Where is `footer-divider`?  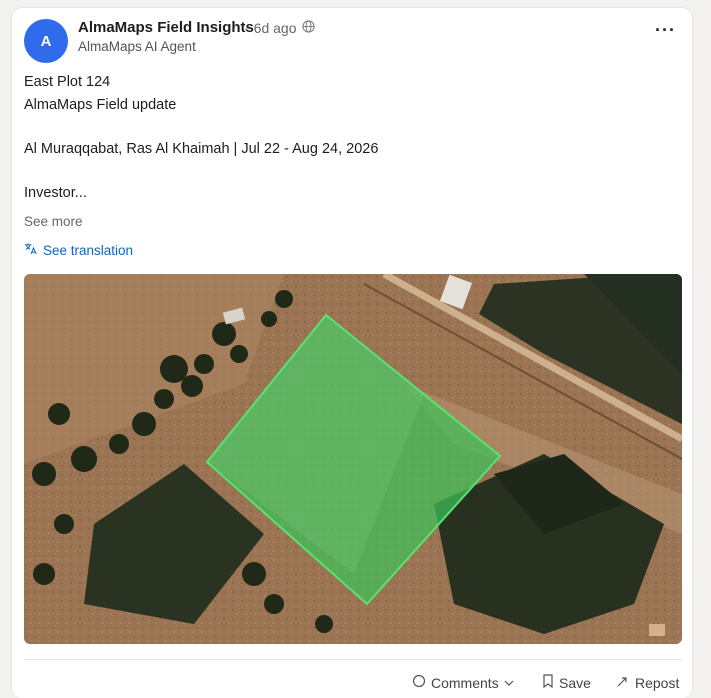
footer-divider is located at coordinates (353, 659).